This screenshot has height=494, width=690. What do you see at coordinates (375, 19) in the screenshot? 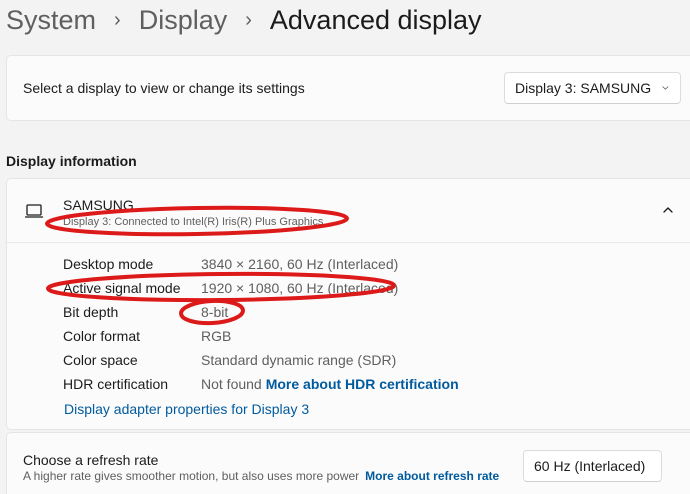
I see `page-title: Advanced display` at bounding box center [375, 19].